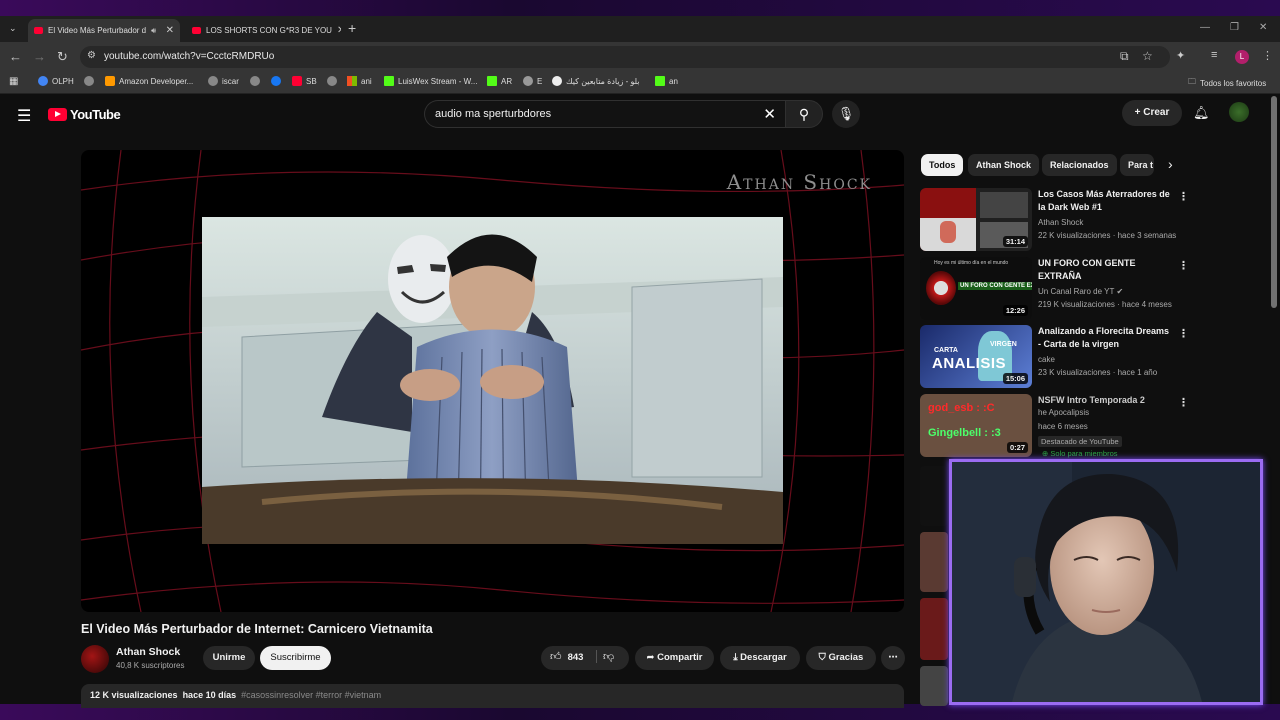 This screenshot has height=720, width=1280. Describe the element at coordinates (15, 56) in the screenshot. I see `back-icon: ←` at that location.